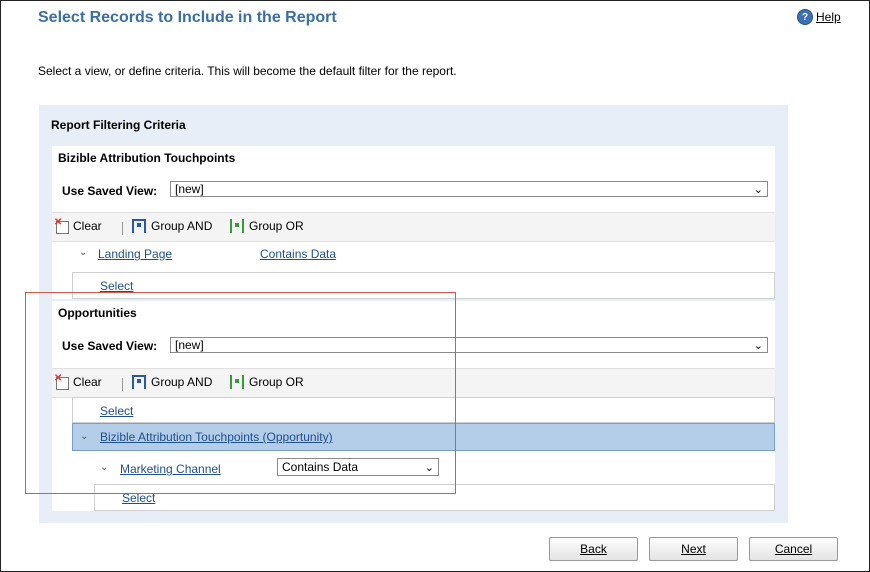  I want to click on next-label: Next, so click(693, 549).